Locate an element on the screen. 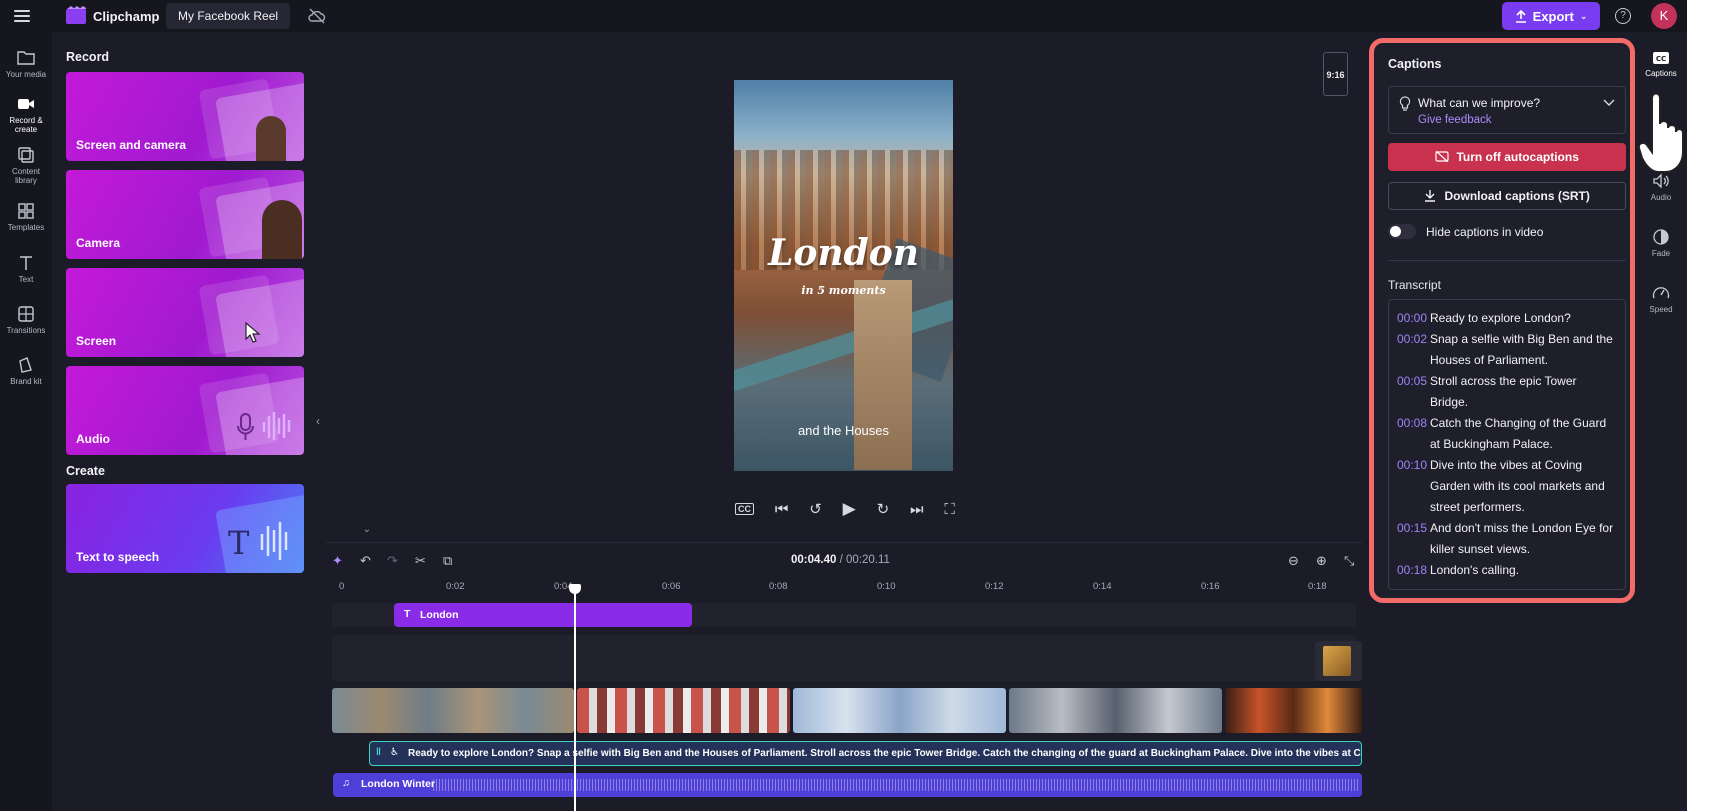 This screenshot has height=811, width=1736. tab-audio: Audio is located at coordinates (1661, 187).